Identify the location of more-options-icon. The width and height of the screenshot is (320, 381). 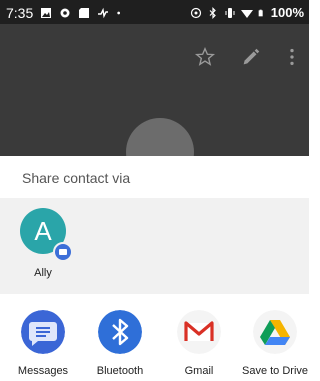
(292, 57).